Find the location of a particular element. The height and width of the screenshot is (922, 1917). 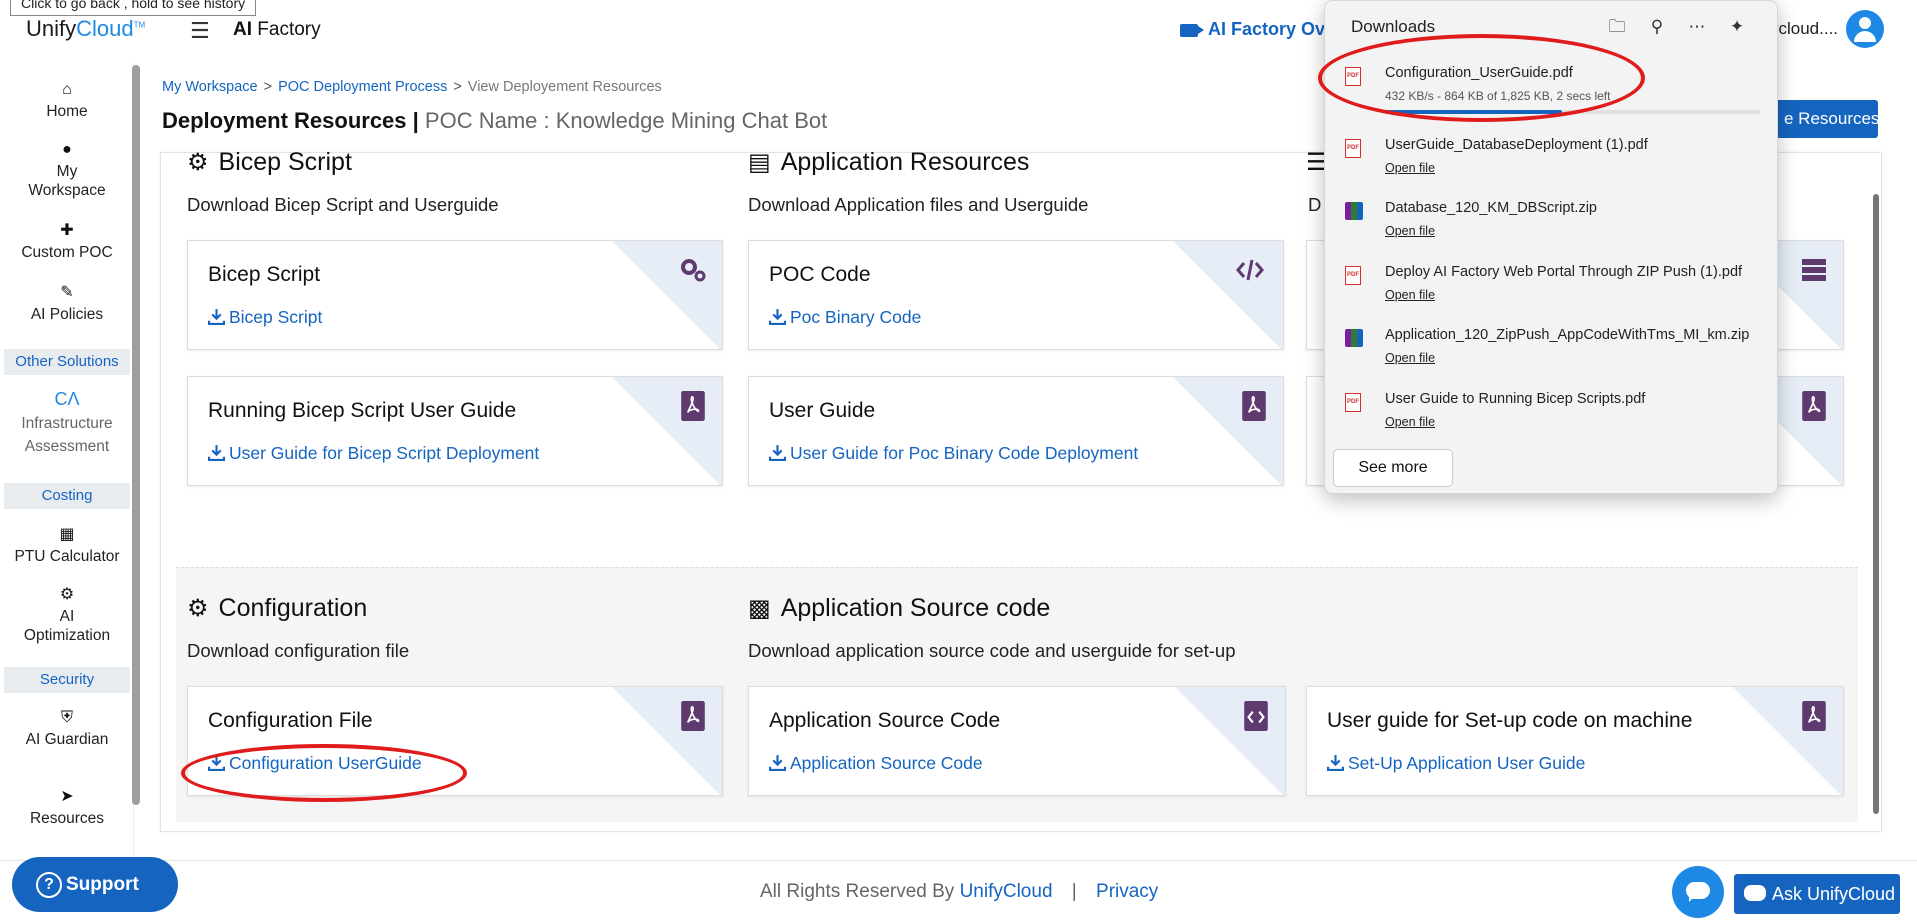

application-source-code-download-link: Application Source Code is located at coordinates (876, 763).